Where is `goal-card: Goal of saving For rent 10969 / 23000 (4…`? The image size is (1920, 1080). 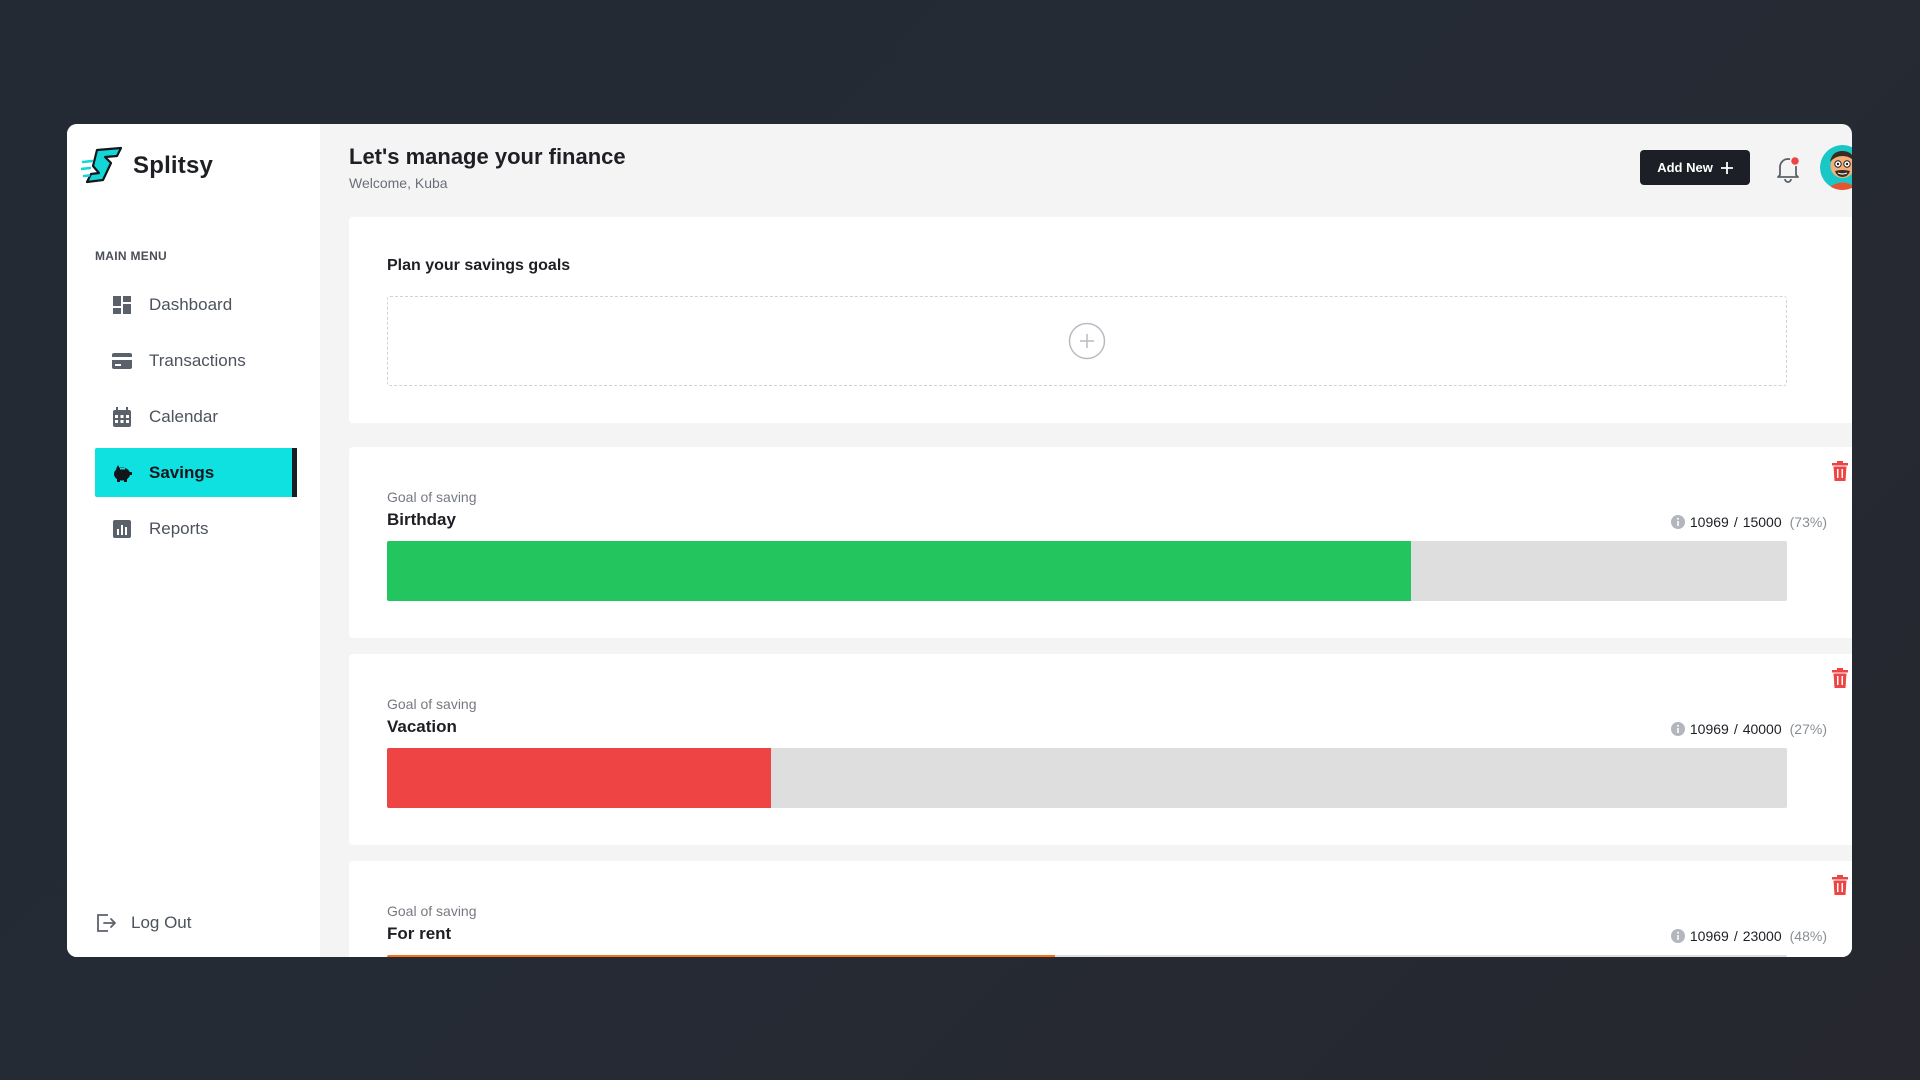 goal-card: Goal of saving For rent 10969 / 23000 (4… is located at coordinates (1100, 909).